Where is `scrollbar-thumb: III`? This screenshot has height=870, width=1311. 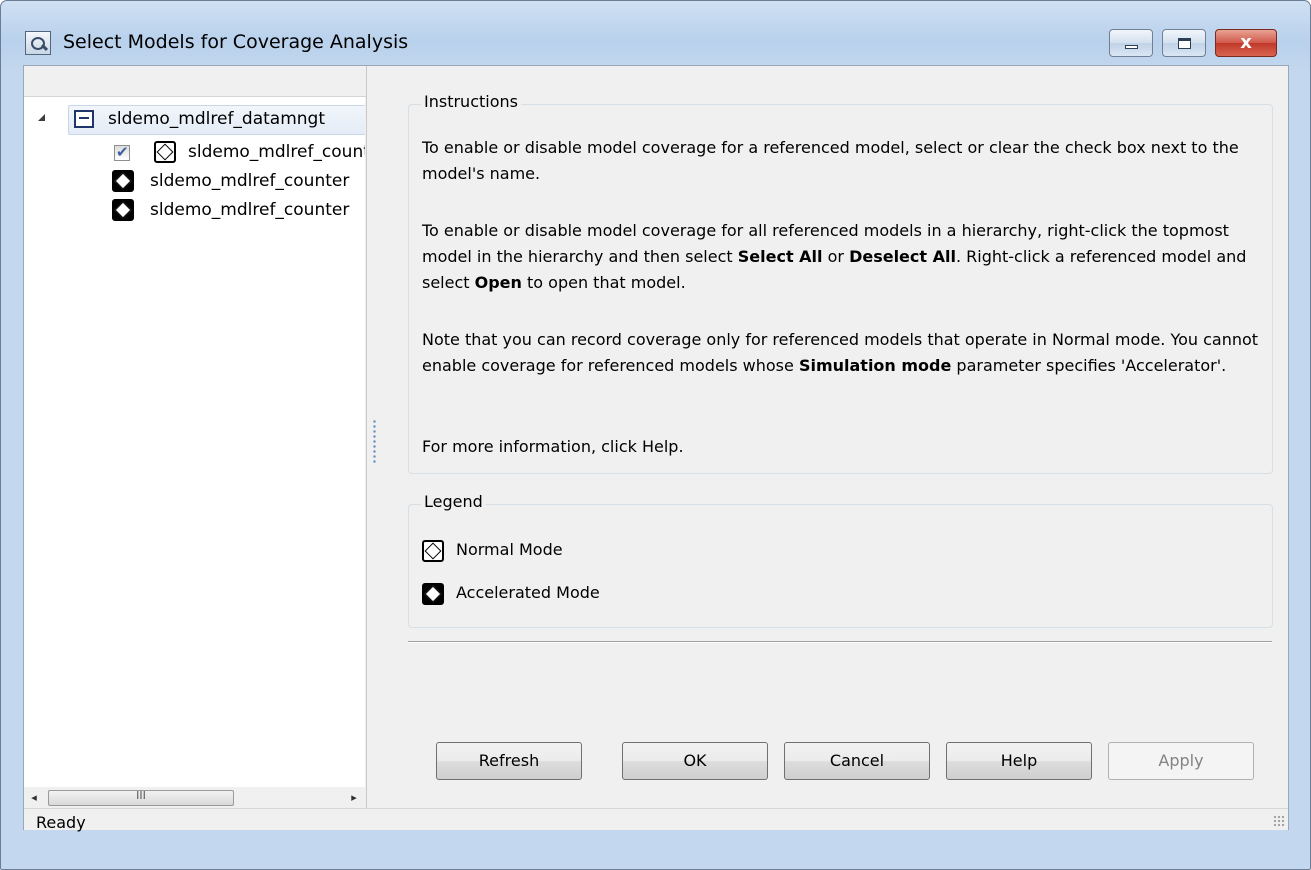 scrollbar-thumb: III is located at coordinates (141, 797).